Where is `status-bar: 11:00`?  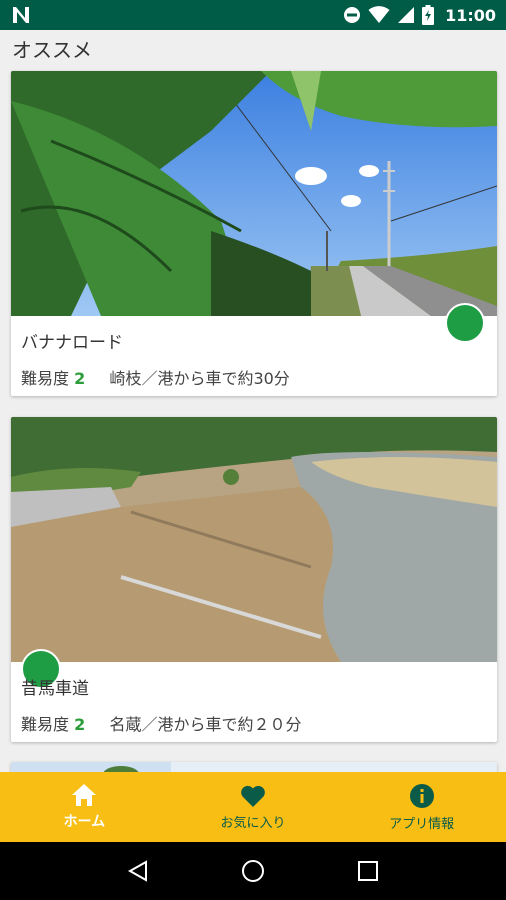
status-bar: 11:00 is located at coordinates (253, 15).